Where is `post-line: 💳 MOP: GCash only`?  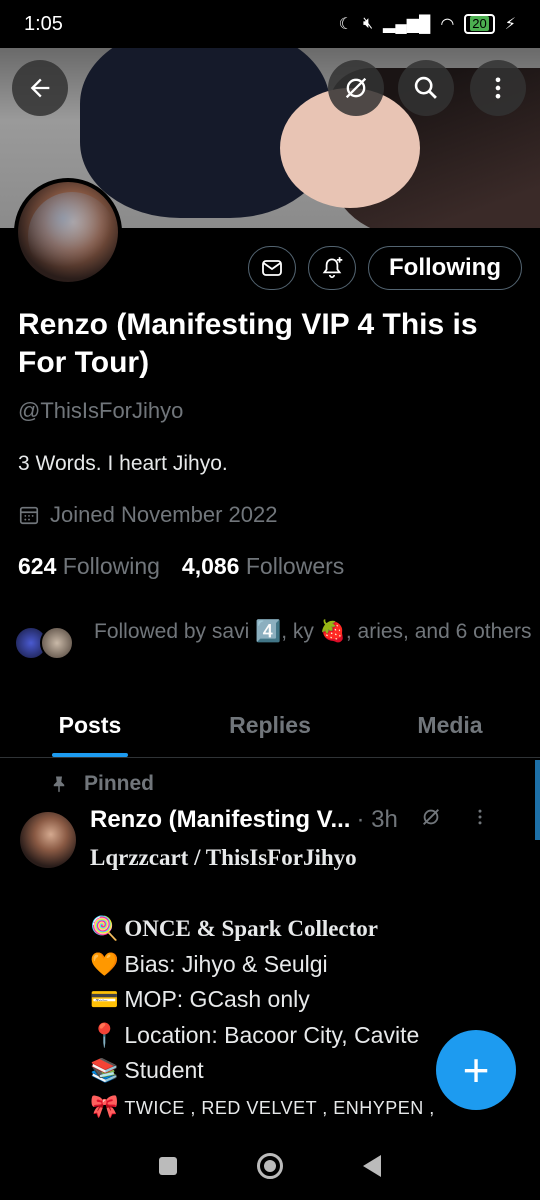 post-line: 💳 MOP: GCash only is located at coordinates (200, 999).